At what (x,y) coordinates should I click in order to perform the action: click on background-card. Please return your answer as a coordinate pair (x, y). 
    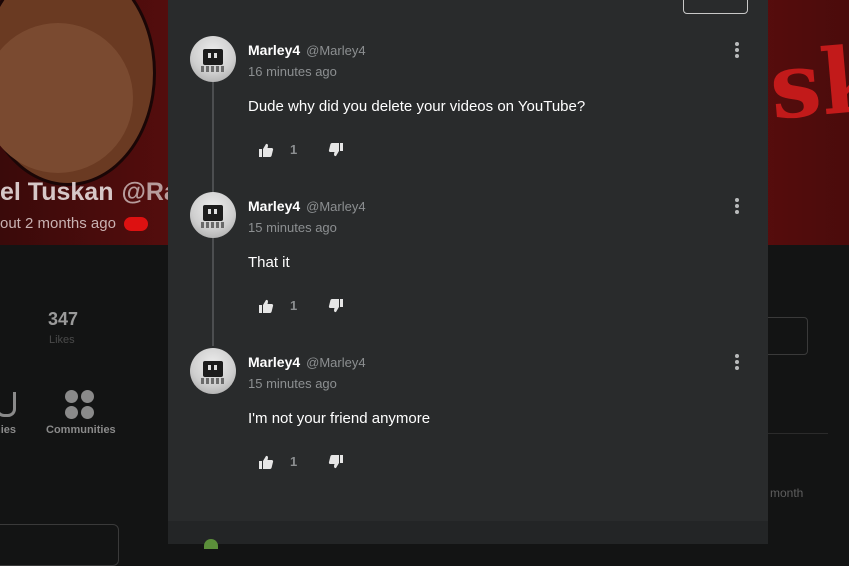
    Looking at the image, I should click on (59, 545).